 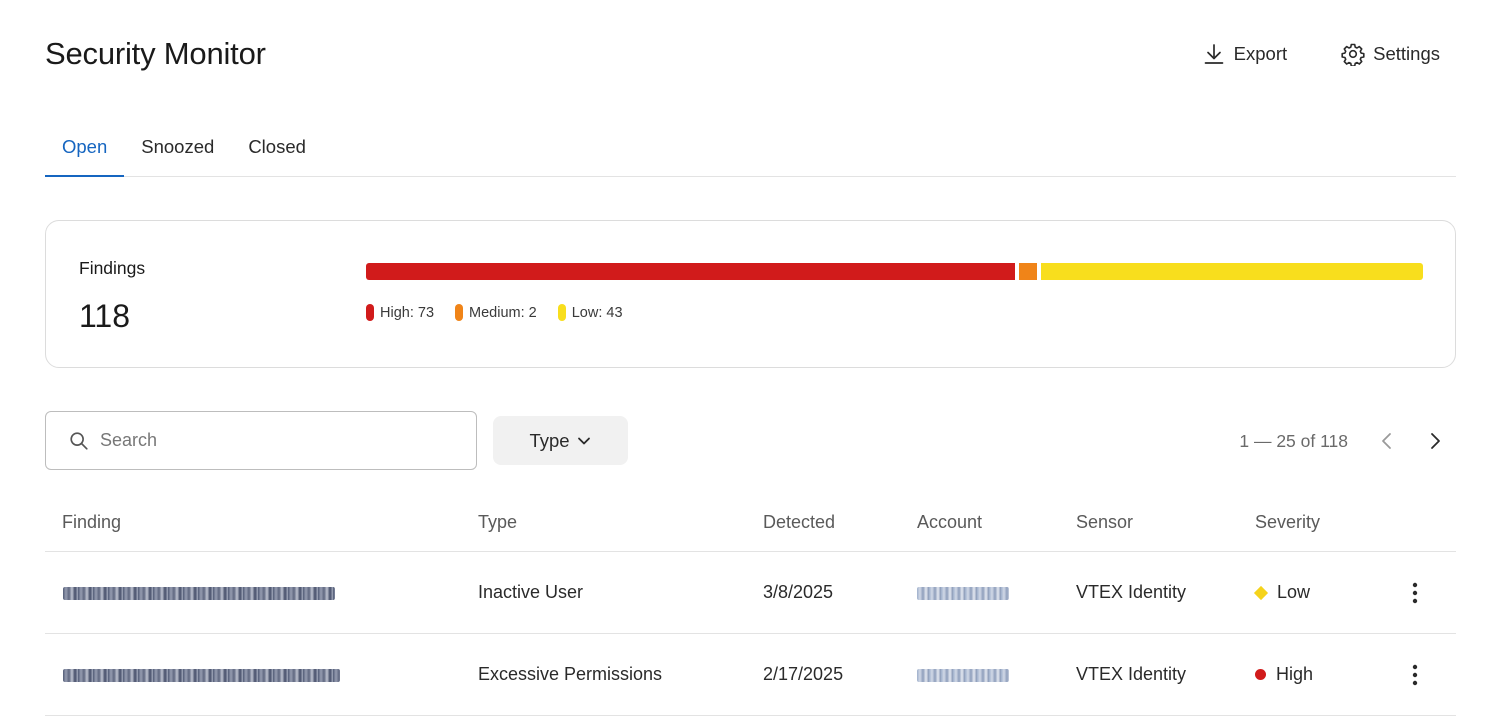 What do you see at coordinates (370, 312) in the screenshot?
I see `legend-swatch-high` at bounding box center [370, 312].